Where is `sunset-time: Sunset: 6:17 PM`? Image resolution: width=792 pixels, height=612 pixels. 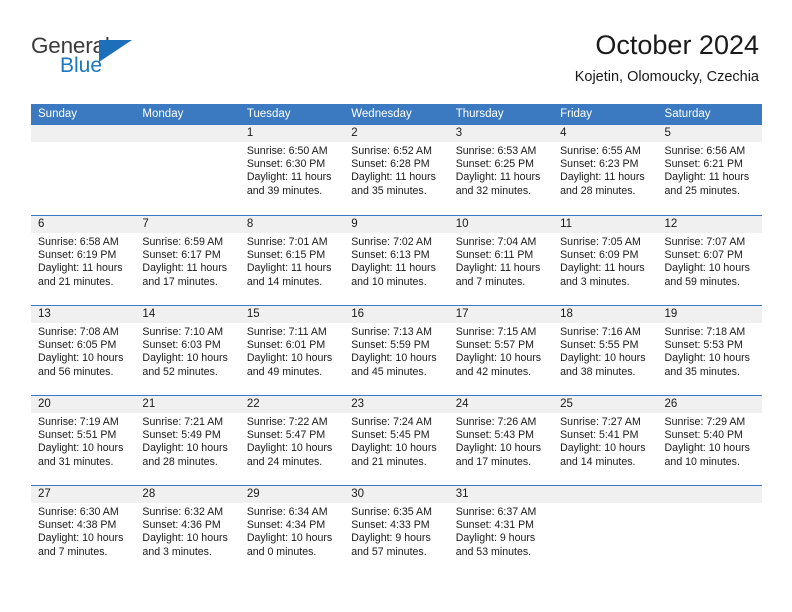 sunset-time: Sunset: 6:17 PM is located at coordinates (181, 255).